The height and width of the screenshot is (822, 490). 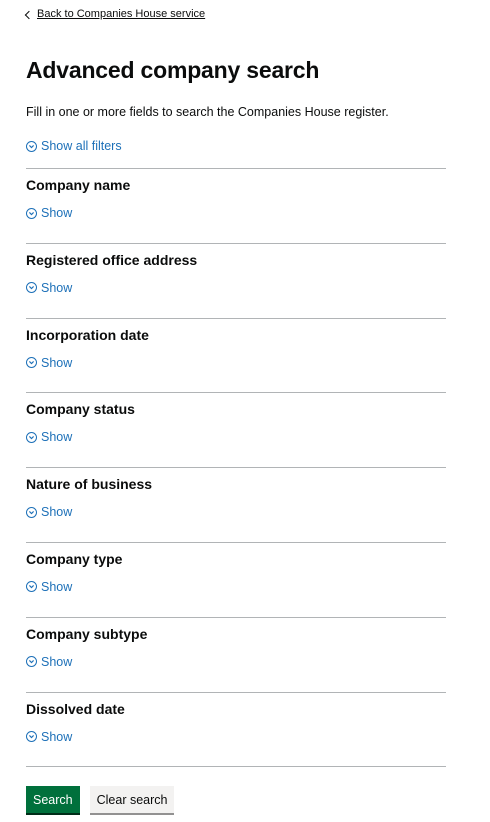 I want to click on divider, so click(x=236, y=767).